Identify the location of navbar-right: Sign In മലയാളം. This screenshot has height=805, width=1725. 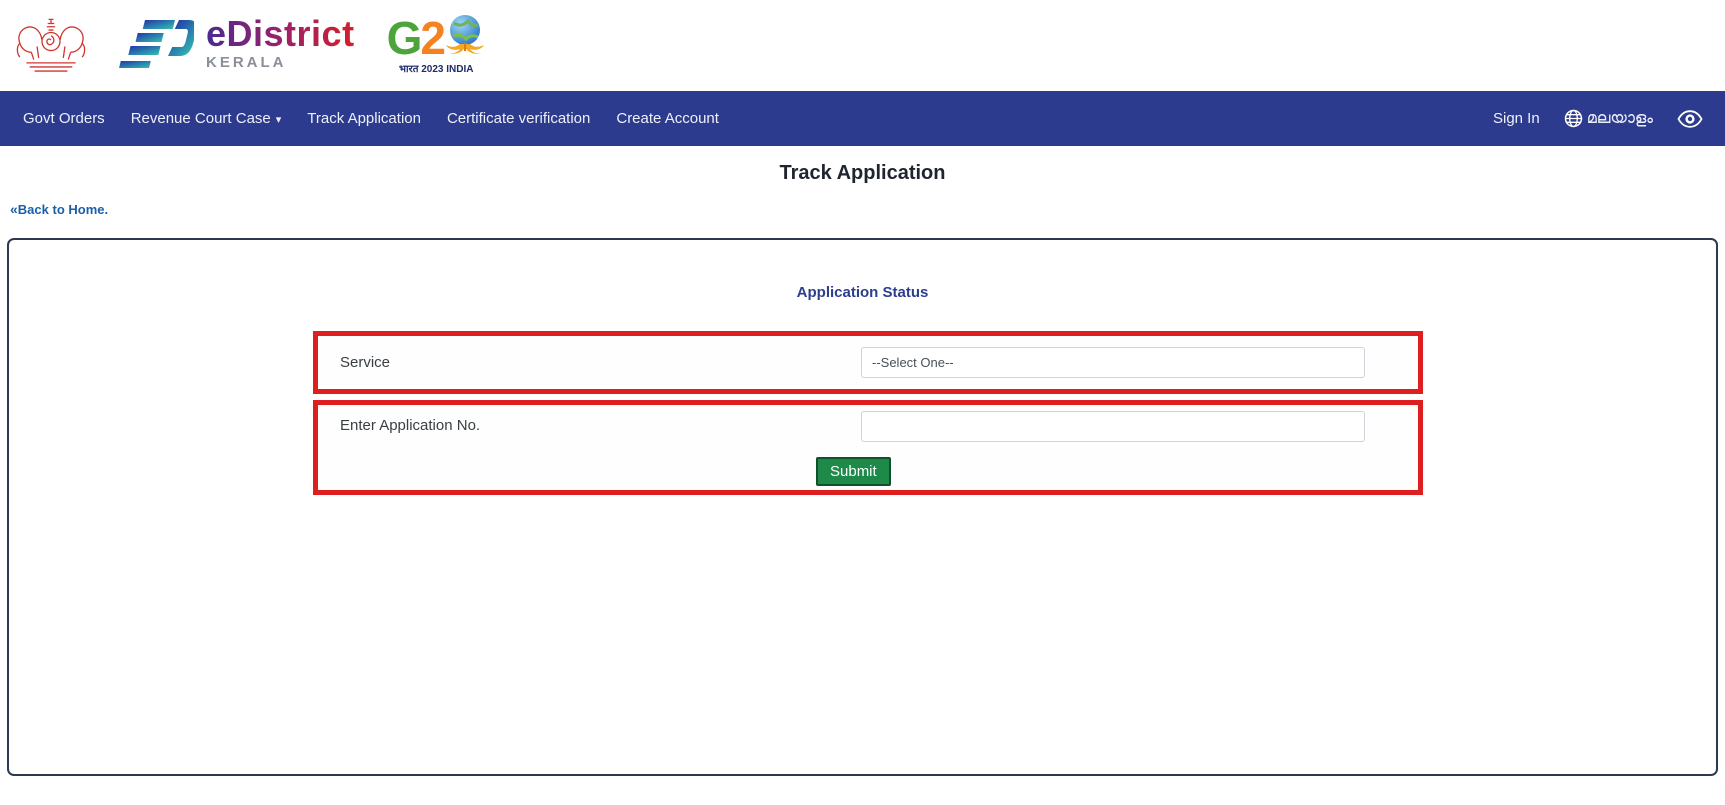
(1598, 118).